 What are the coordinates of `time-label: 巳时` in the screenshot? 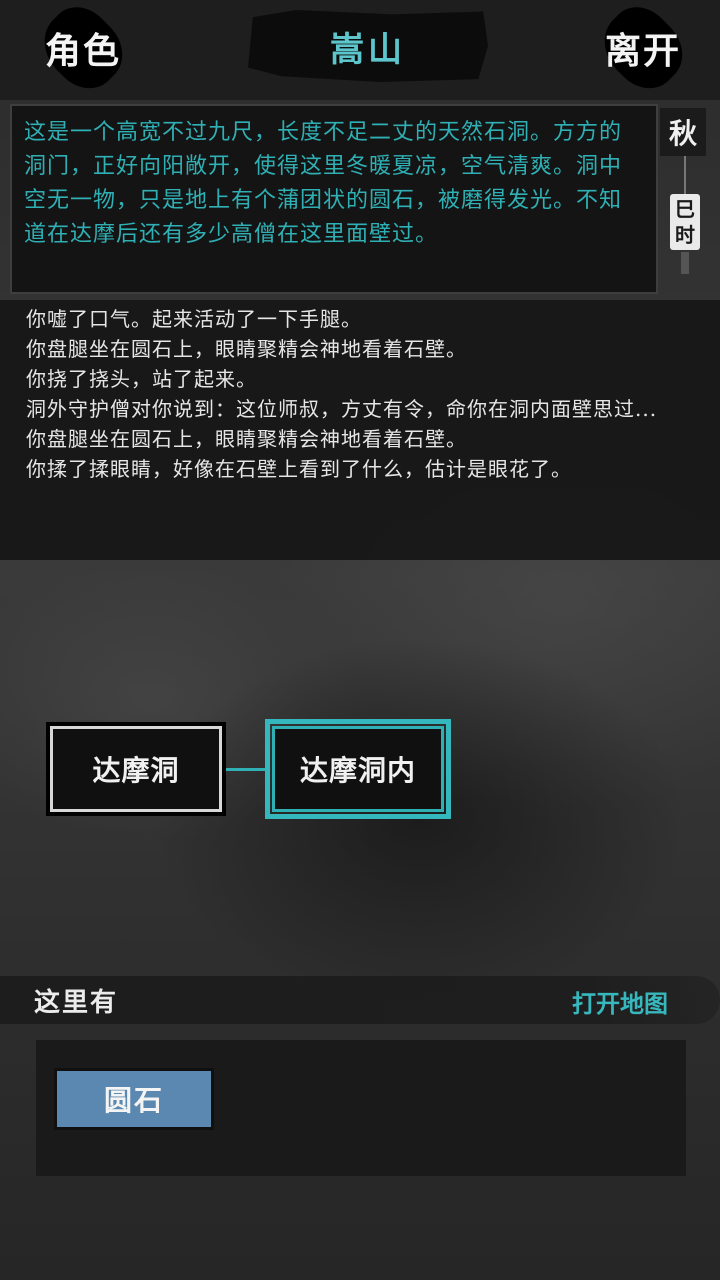 It's located at (685, 222).